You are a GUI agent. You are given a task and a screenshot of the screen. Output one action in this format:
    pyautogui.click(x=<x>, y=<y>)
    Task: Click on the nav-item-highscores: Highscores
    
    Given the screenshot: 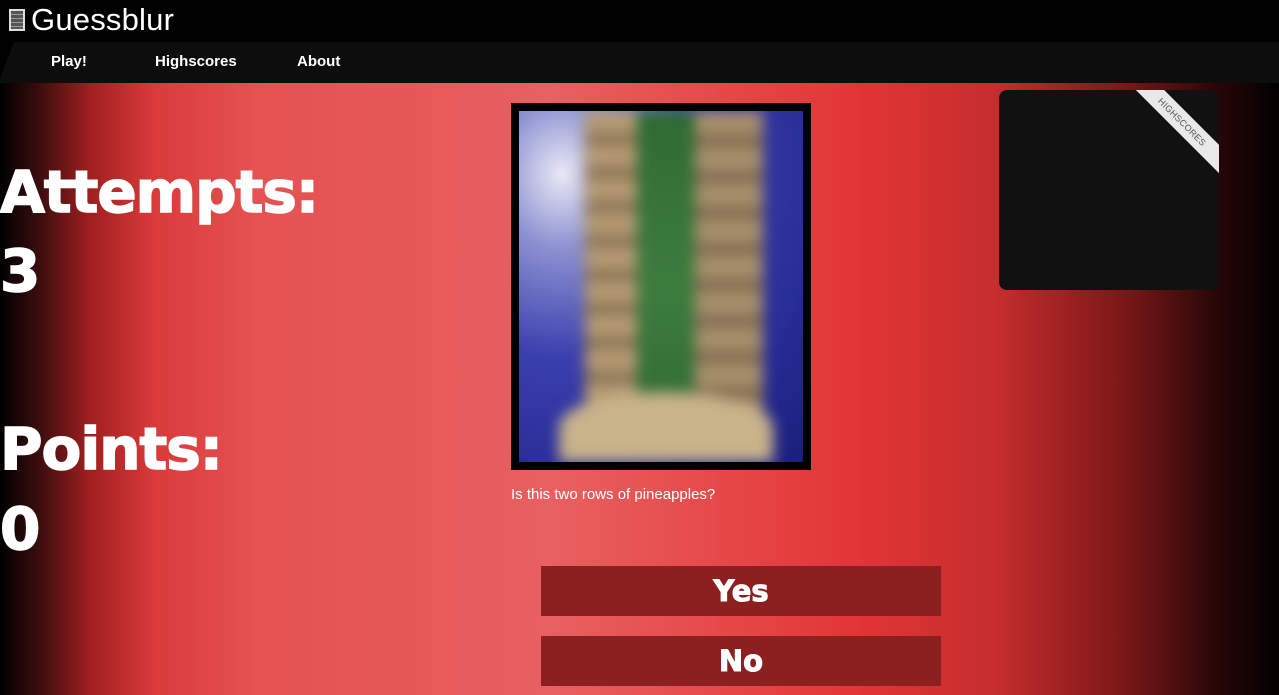 What is the action you would take?
    pyautogui.click(x=196, y=61)
    